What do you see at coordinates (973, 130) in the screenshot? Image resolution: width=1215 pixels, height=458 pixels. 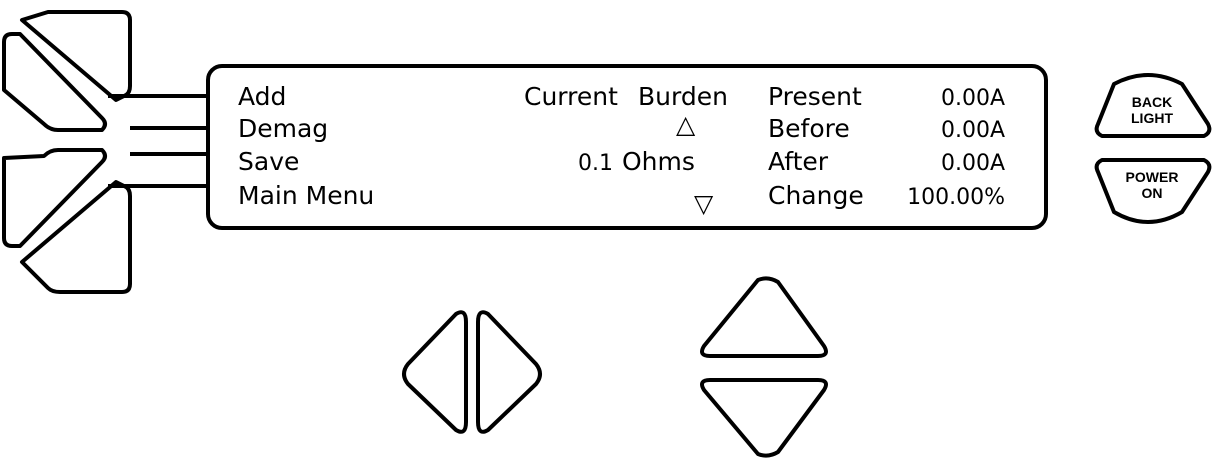 I see `reading-value-before: 0.00A` at bounding box center [973, 130].